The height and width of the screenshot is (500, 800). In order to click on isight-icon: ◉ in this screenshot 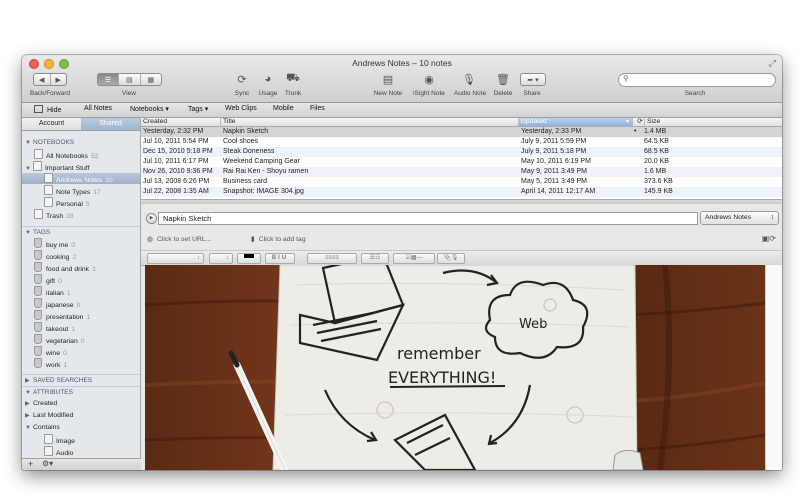, I will do `click(429, 79)`.